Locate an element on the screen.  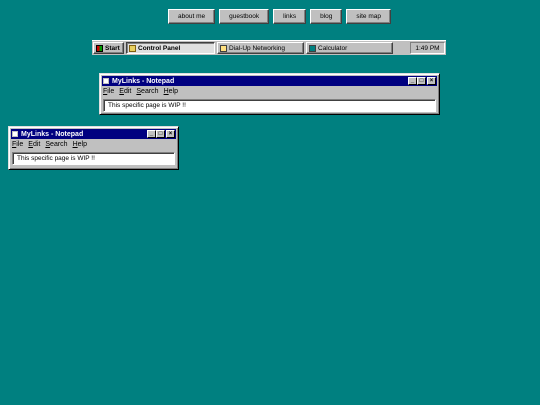
task-calculator: Calculator is located at coordinates (349, 48).